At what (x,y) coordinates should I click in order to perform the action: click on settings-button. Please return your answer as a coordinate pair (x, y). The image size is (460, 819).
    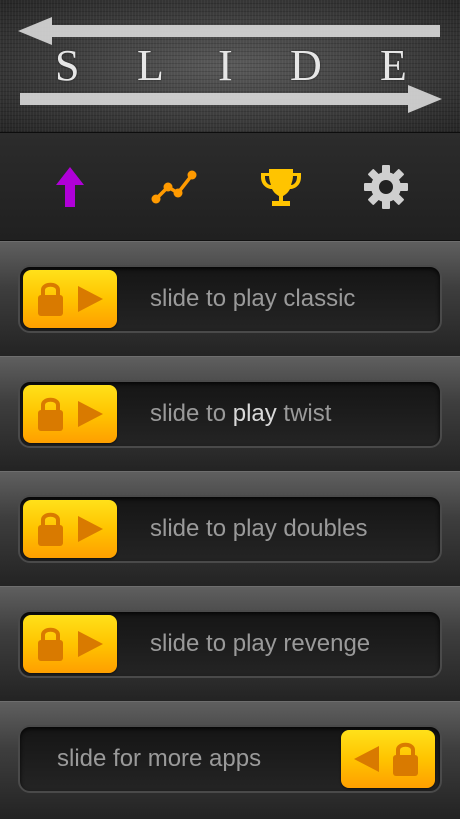
    Looking at the image, I should click on (386, 187).